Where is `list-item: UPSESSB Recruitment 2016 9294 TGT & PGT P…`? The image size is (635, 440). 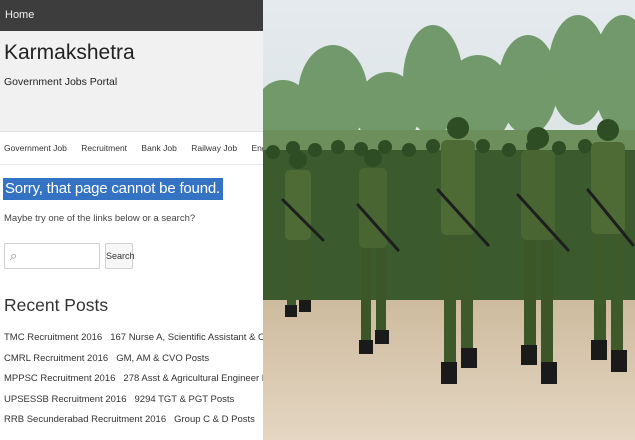
list-item: UPSESSB Recruitment 2016 9294 TGT & PGT P… is located at coordinates (133, 404).